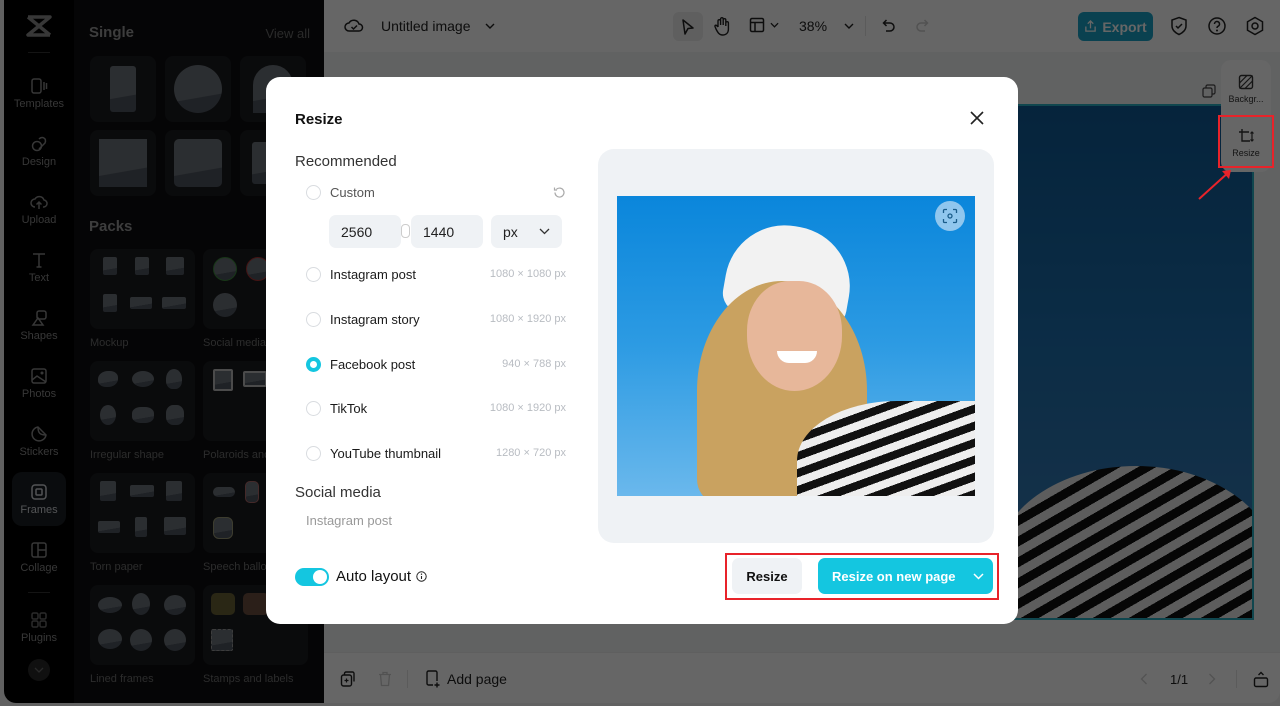 The width and height of the screenshot is (1280, 706). I want to click on scan-focus-icon, so click(950, 216).